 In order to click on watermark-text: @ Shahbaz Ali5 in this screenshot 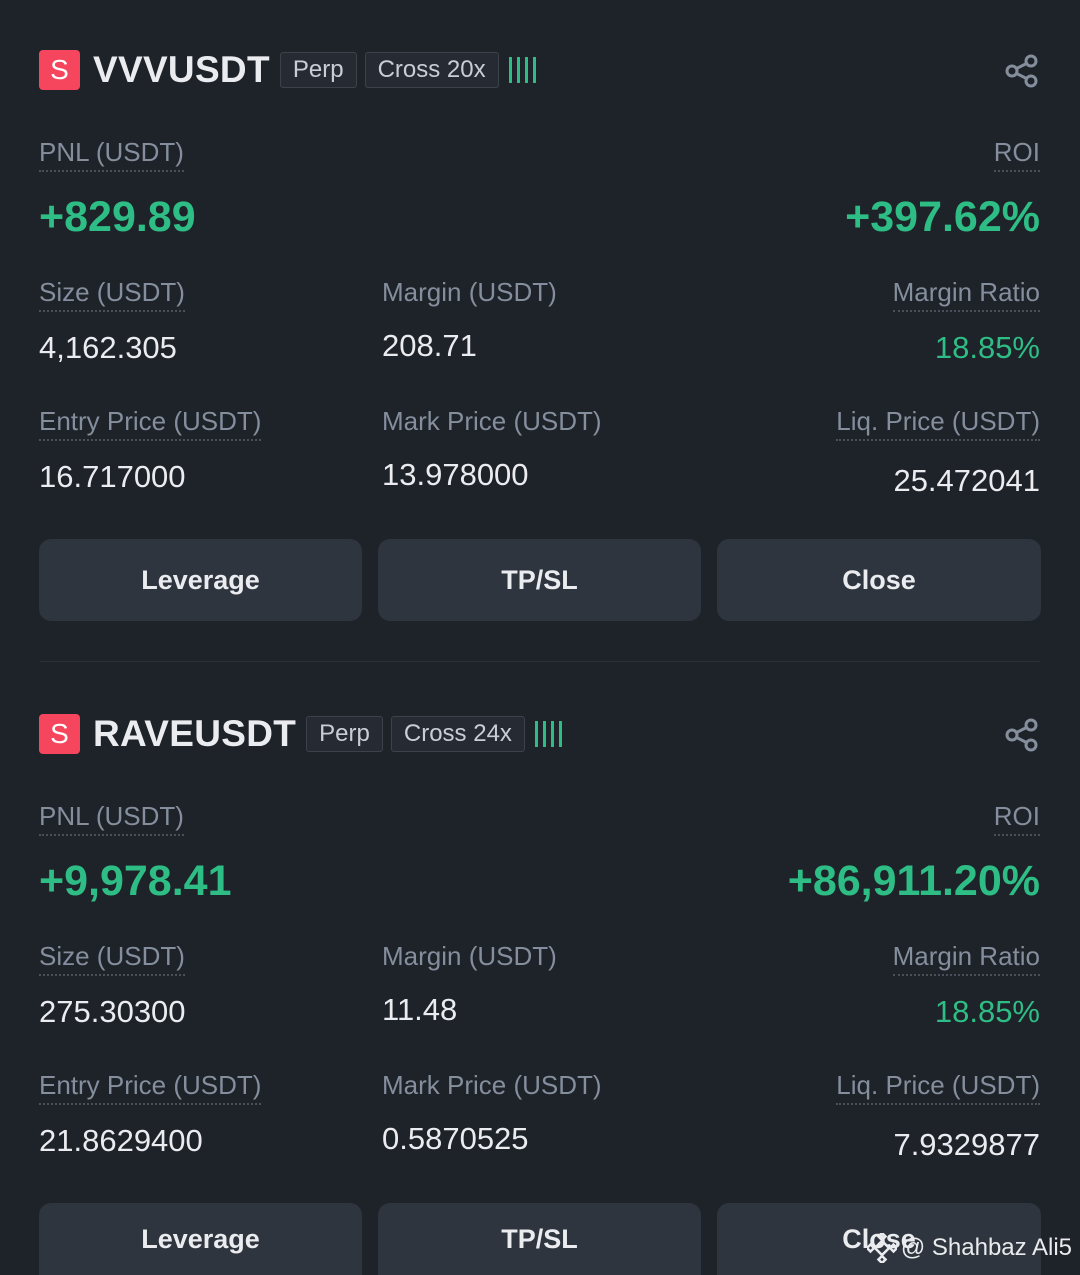, I will do `click(986, 1247)`.